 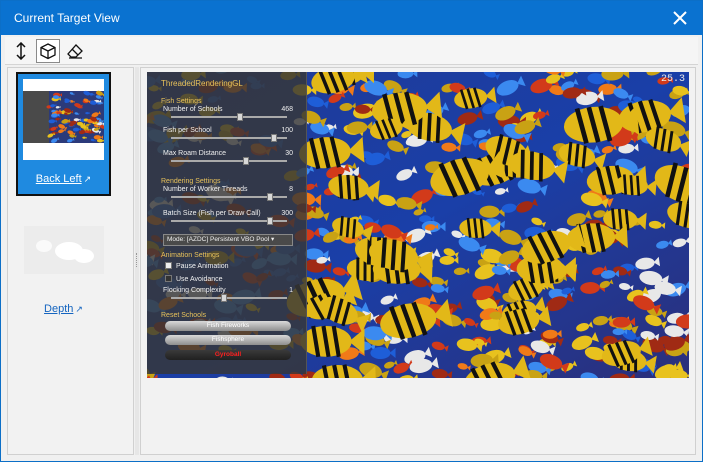 What do you see at coordinates (194, 279) in the screenshot?
I see `use-avoidance-checkbox: Use Avoidance` at bounding box center [194, 279].